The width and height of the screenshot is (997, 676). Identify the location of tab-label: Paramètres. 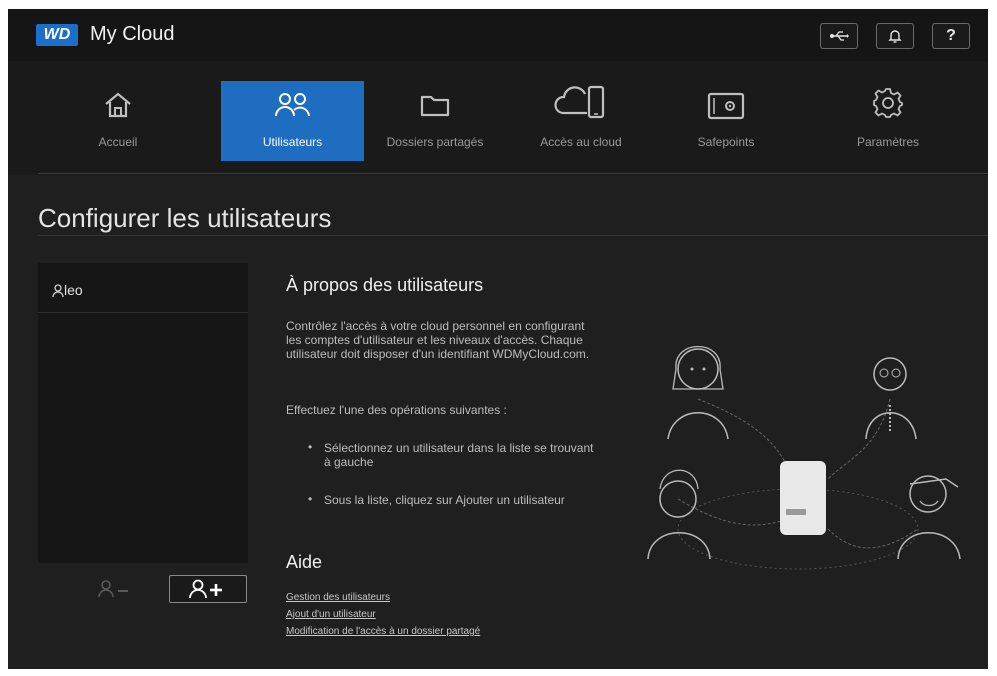
(888, 142).